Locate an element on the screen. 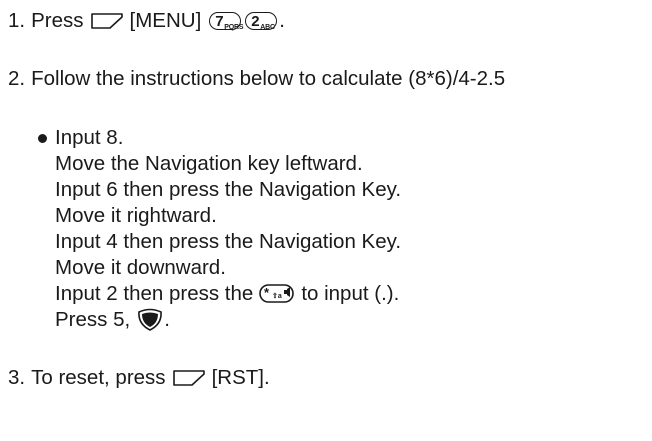 The height and width of the screenshot is (441, 652). instruction-line: Move it downward. is located at coordinates (140, 268).